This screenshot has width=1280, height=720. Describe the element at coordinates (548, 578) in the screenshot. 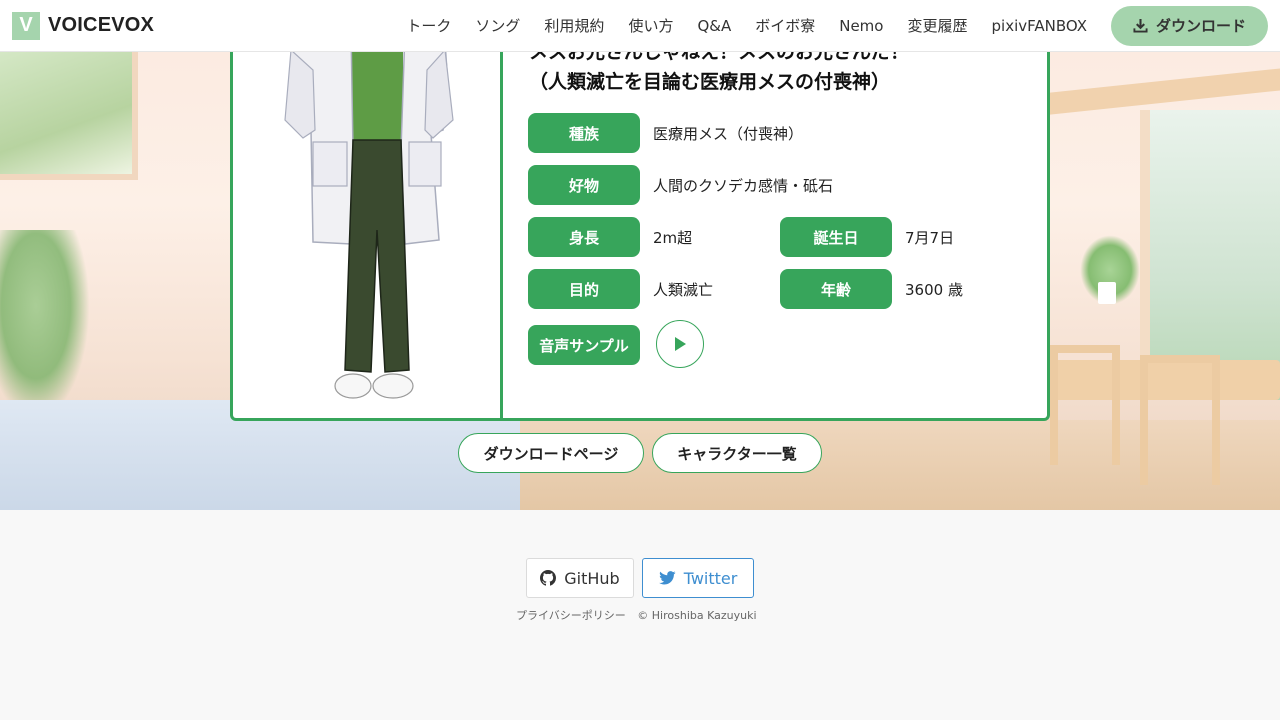

I see `github-icon` at that location.